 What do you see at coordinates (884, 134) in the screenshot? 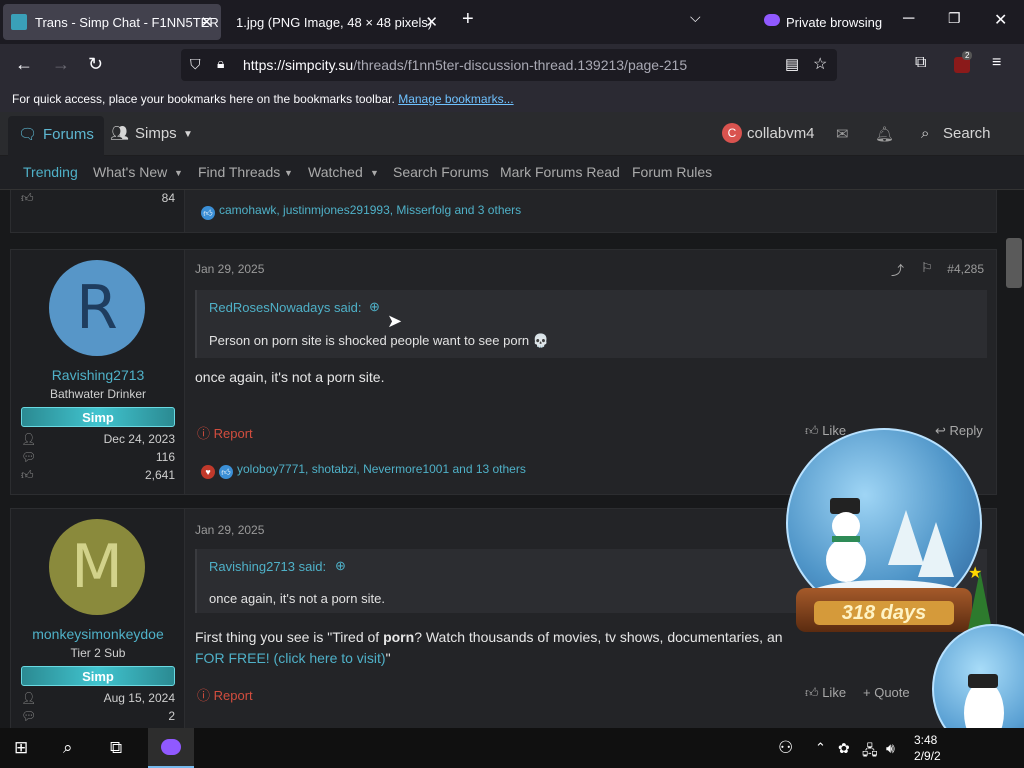
I see `alerts-bell-icon: 🔔︎` at bounding box center [884, 134].